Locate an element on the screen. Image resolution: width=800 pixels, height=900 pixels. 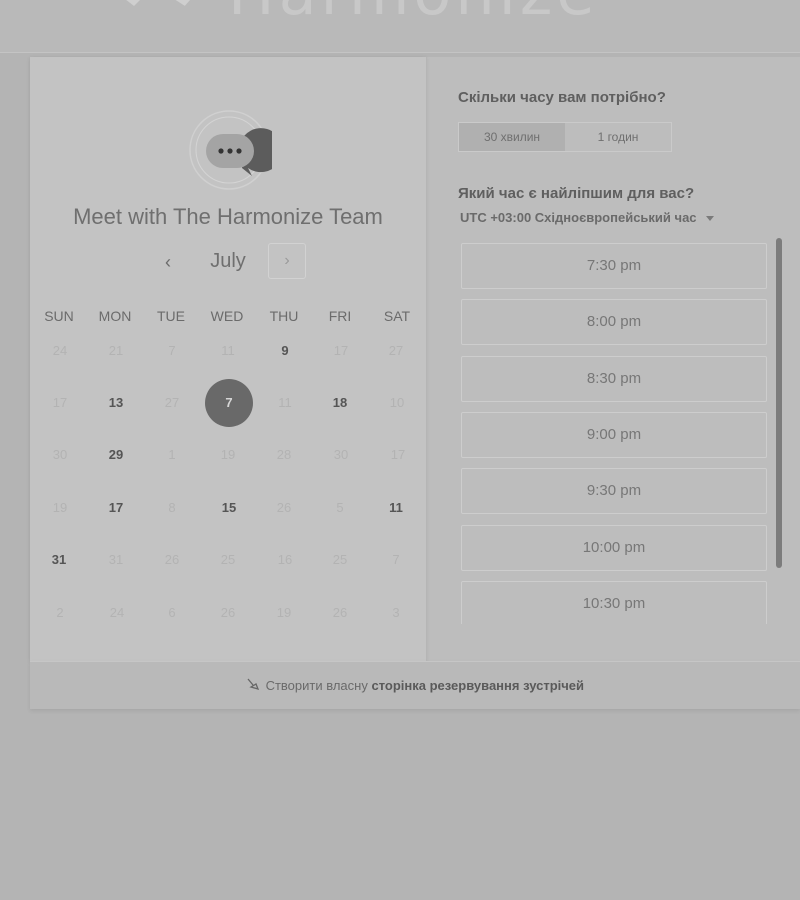
calendar-day-available: 11 is located at coordinates (396, 508).